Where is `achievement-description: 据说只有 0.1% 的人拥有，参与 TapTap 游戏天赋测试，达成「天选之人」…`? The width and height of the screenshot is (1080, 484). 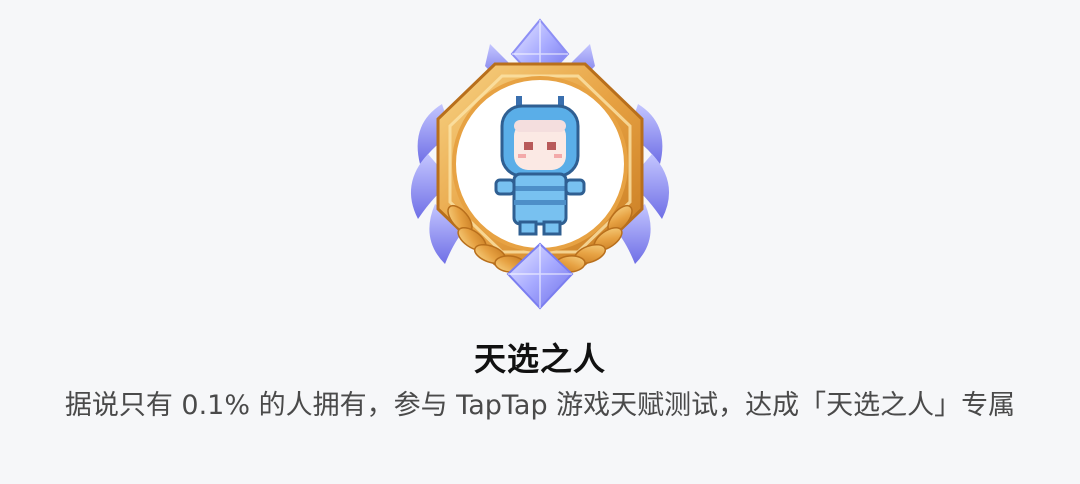 achievement-description: 据说只有 0.1% 的人拥有，参与 TapTap 游戏天赋测试，达成「天选之人」… is located at coordinates (540, 405).